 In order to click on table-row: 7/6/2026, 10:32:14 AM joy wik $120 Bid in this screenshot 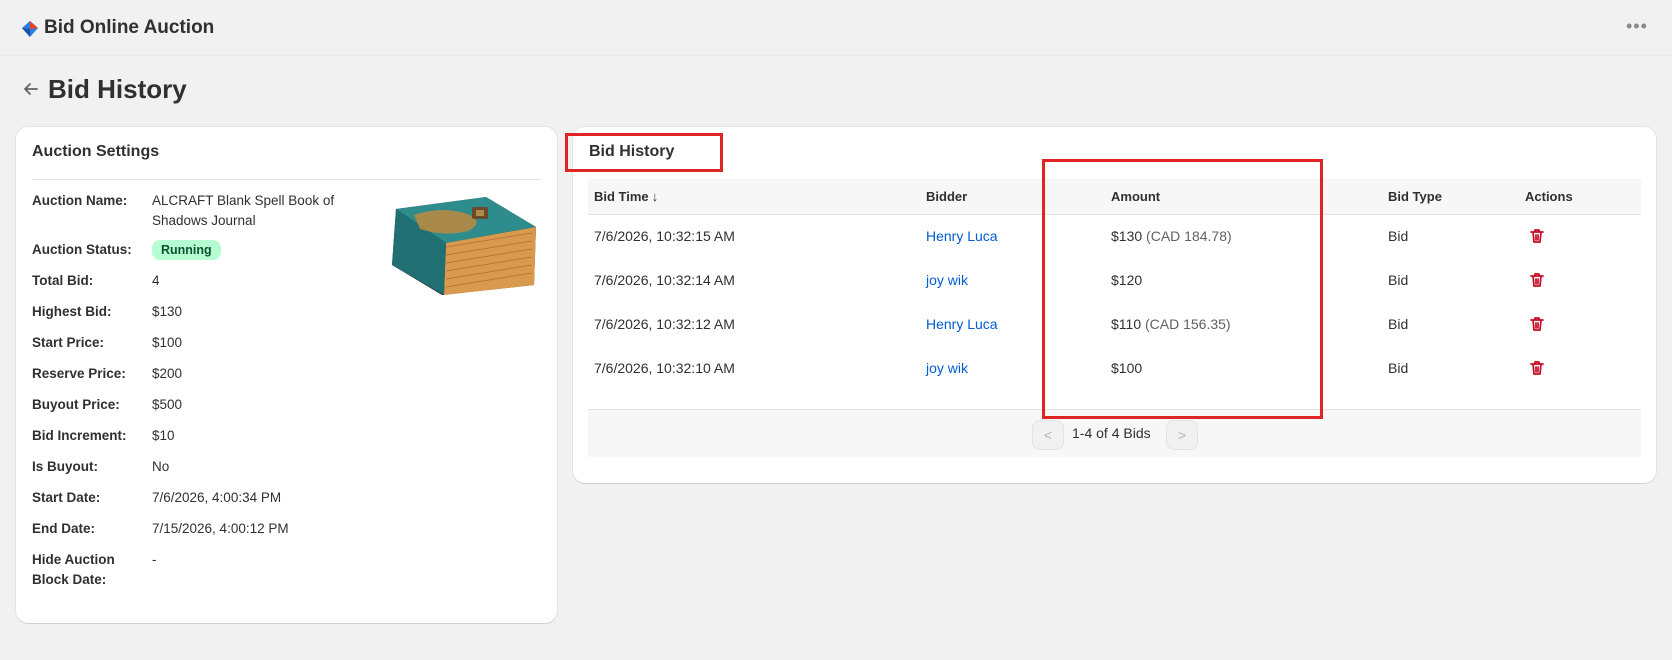, I will do `click(1114, 281)`.